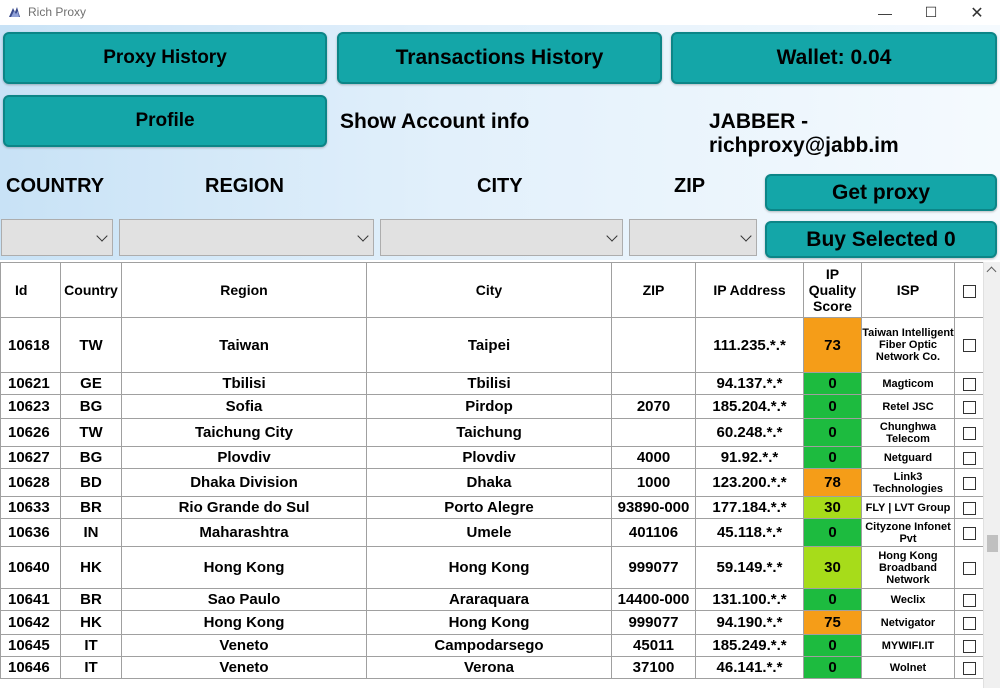  What do you see at coordinates (690, 186) in the screenshot?
I see `zip-label: ZIP` at bounding box center [690, 186].